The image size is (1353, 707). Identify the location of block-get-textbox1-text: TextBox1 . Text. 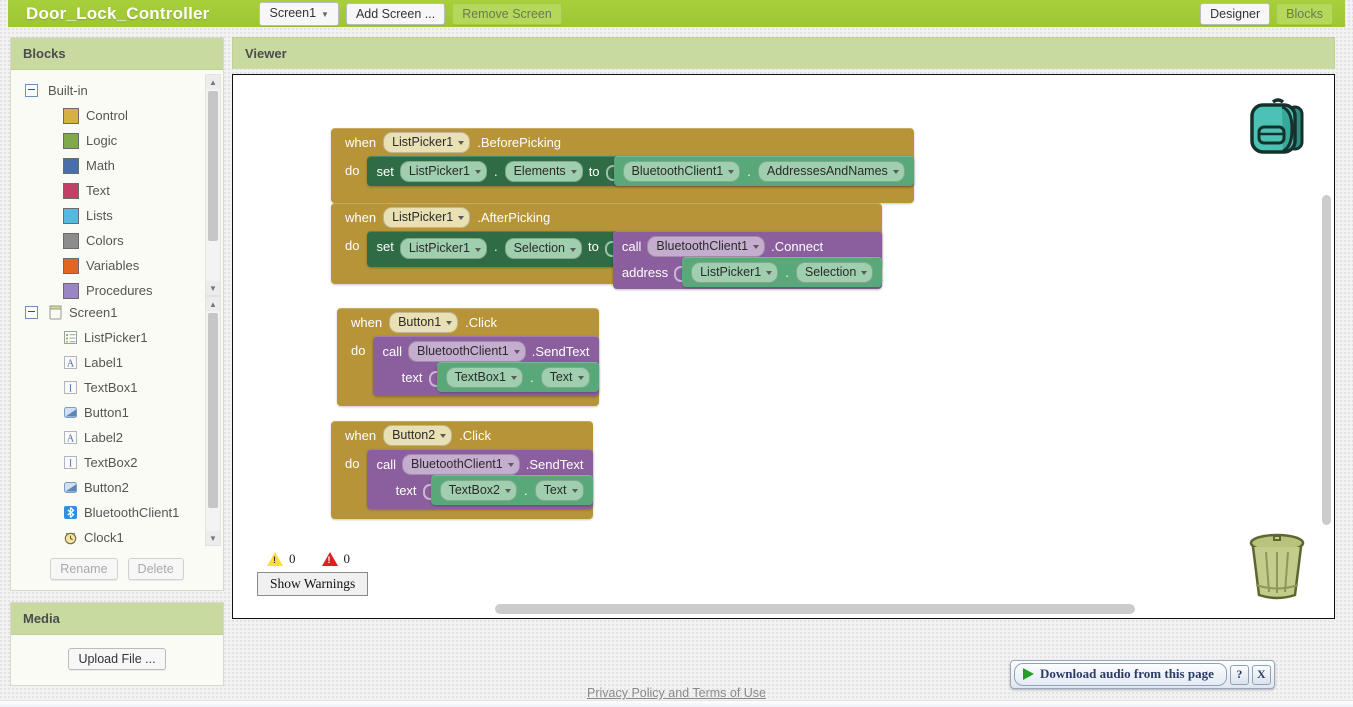
(517, 377).